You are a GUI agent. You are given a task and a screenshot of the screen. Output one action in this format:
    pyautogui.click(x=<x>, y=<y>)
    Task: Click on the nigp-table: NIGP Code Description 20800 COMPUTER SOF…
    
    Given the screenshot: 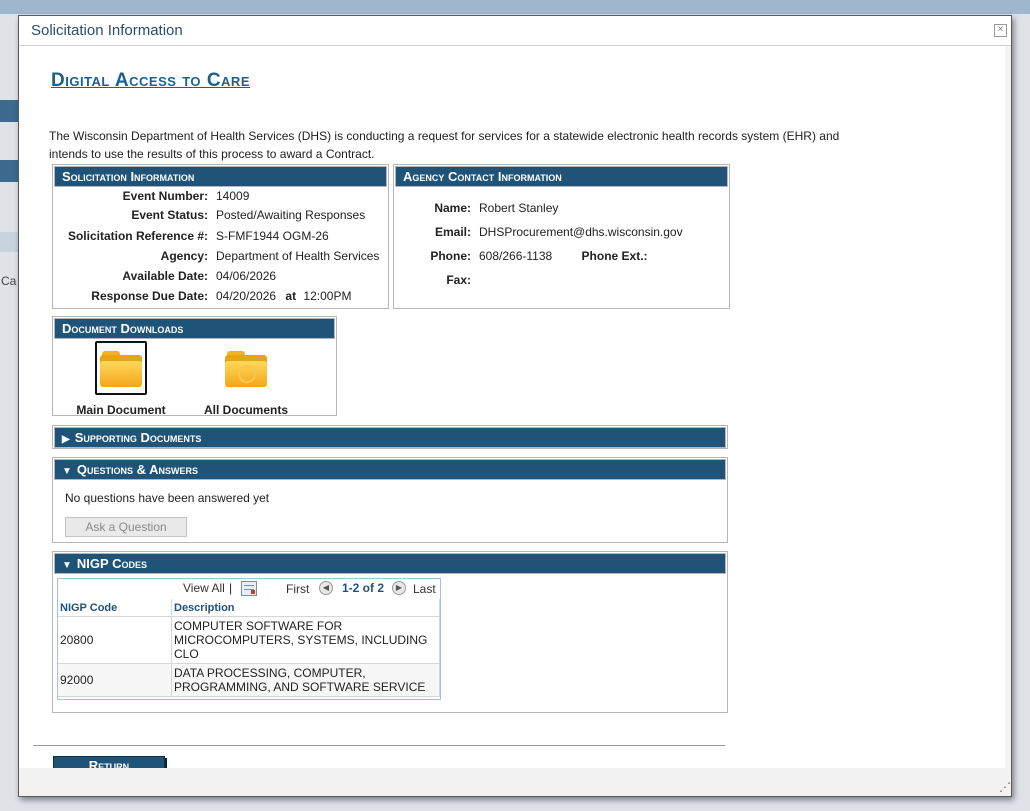 What is the action you would take?
    pyautogui.click(x=249, y=648)
    